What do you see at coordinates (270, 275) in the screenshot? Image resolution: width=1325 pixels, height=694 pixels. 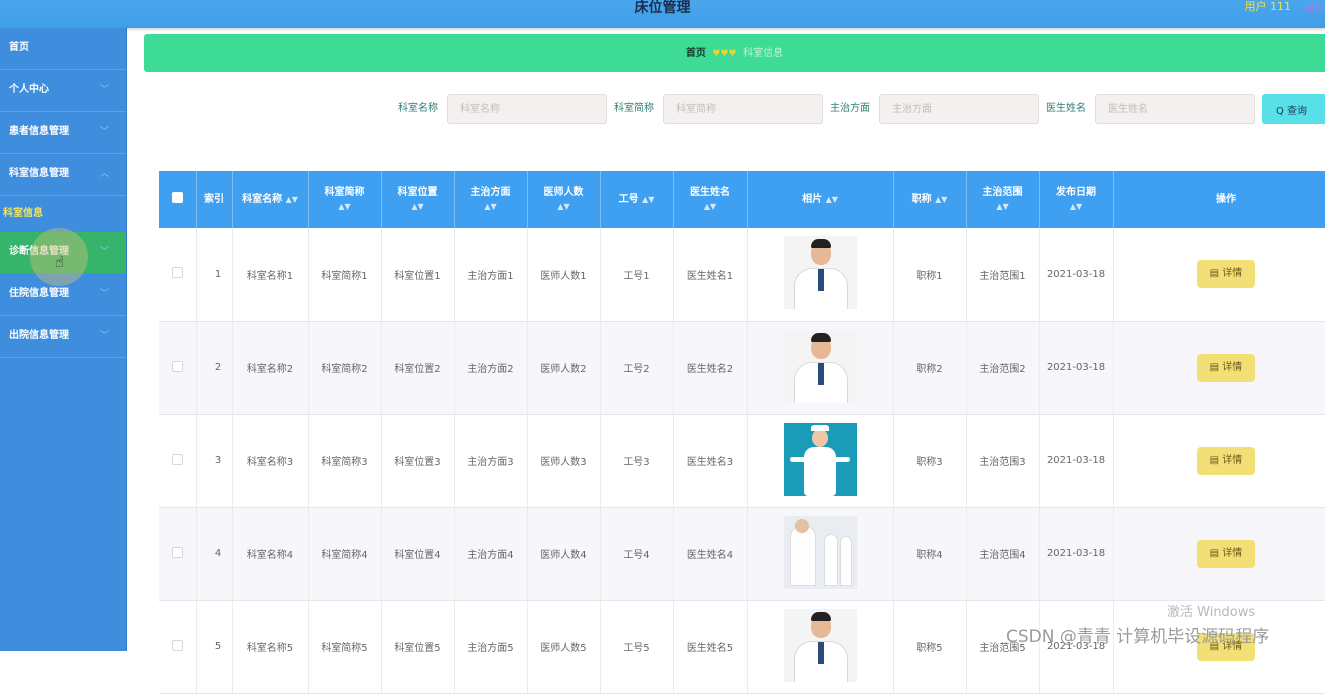 I see `cell-dept-name: 科室名称1` at bounding box center [270, 275].